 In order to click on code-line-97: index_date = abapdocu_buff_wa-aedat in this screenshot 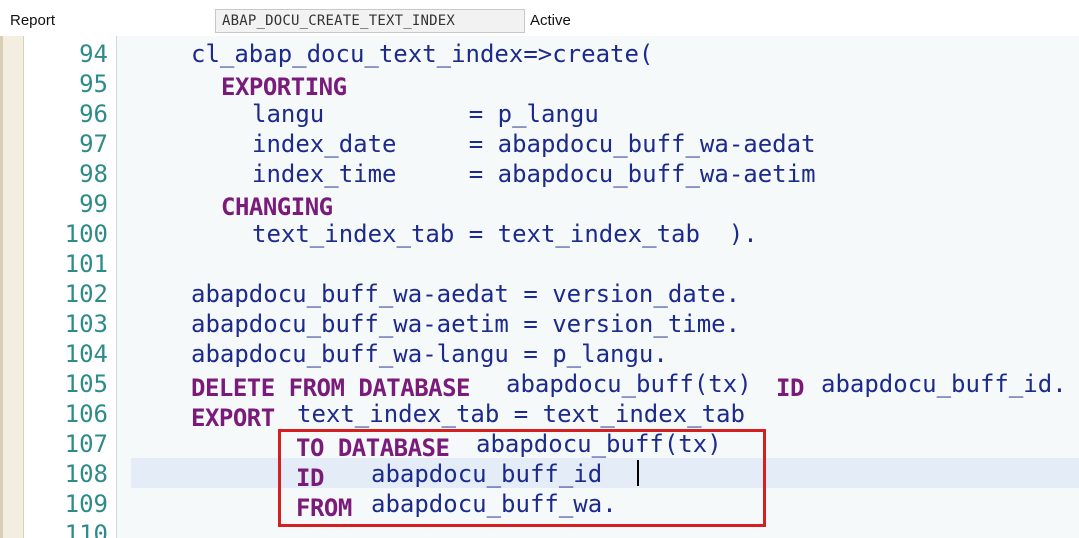, I will do `click(534, 145)`.